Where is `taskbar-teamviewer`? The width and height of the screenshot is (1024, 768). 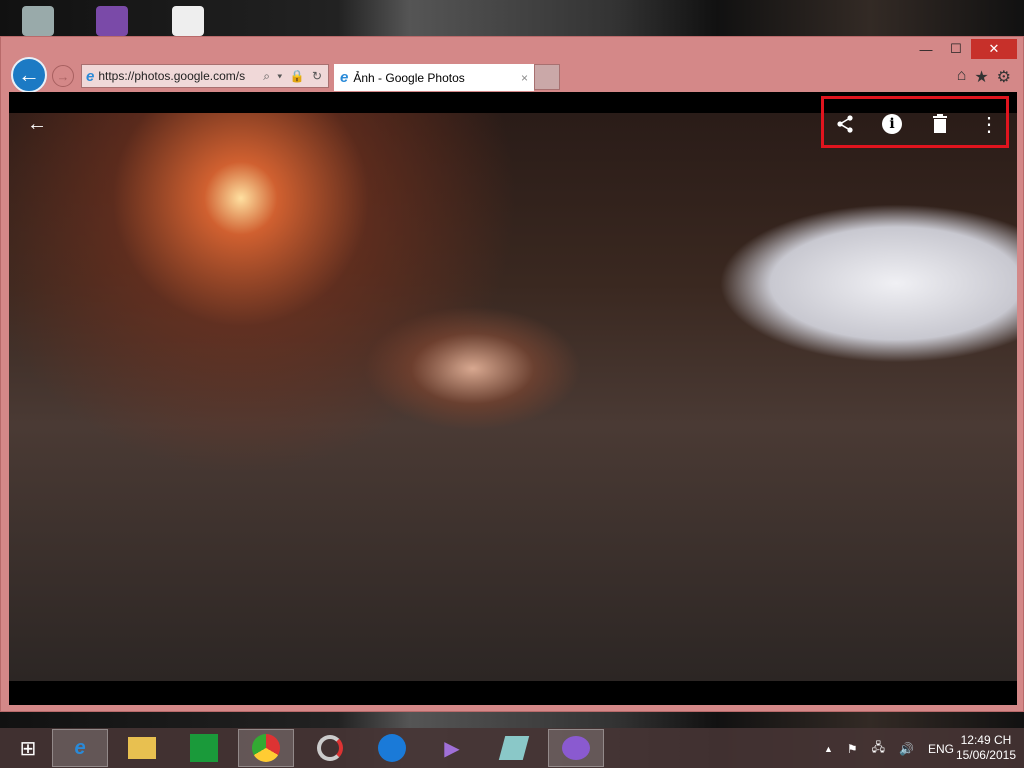 taskbar-teamviewer is located at coordinates (392, 748).